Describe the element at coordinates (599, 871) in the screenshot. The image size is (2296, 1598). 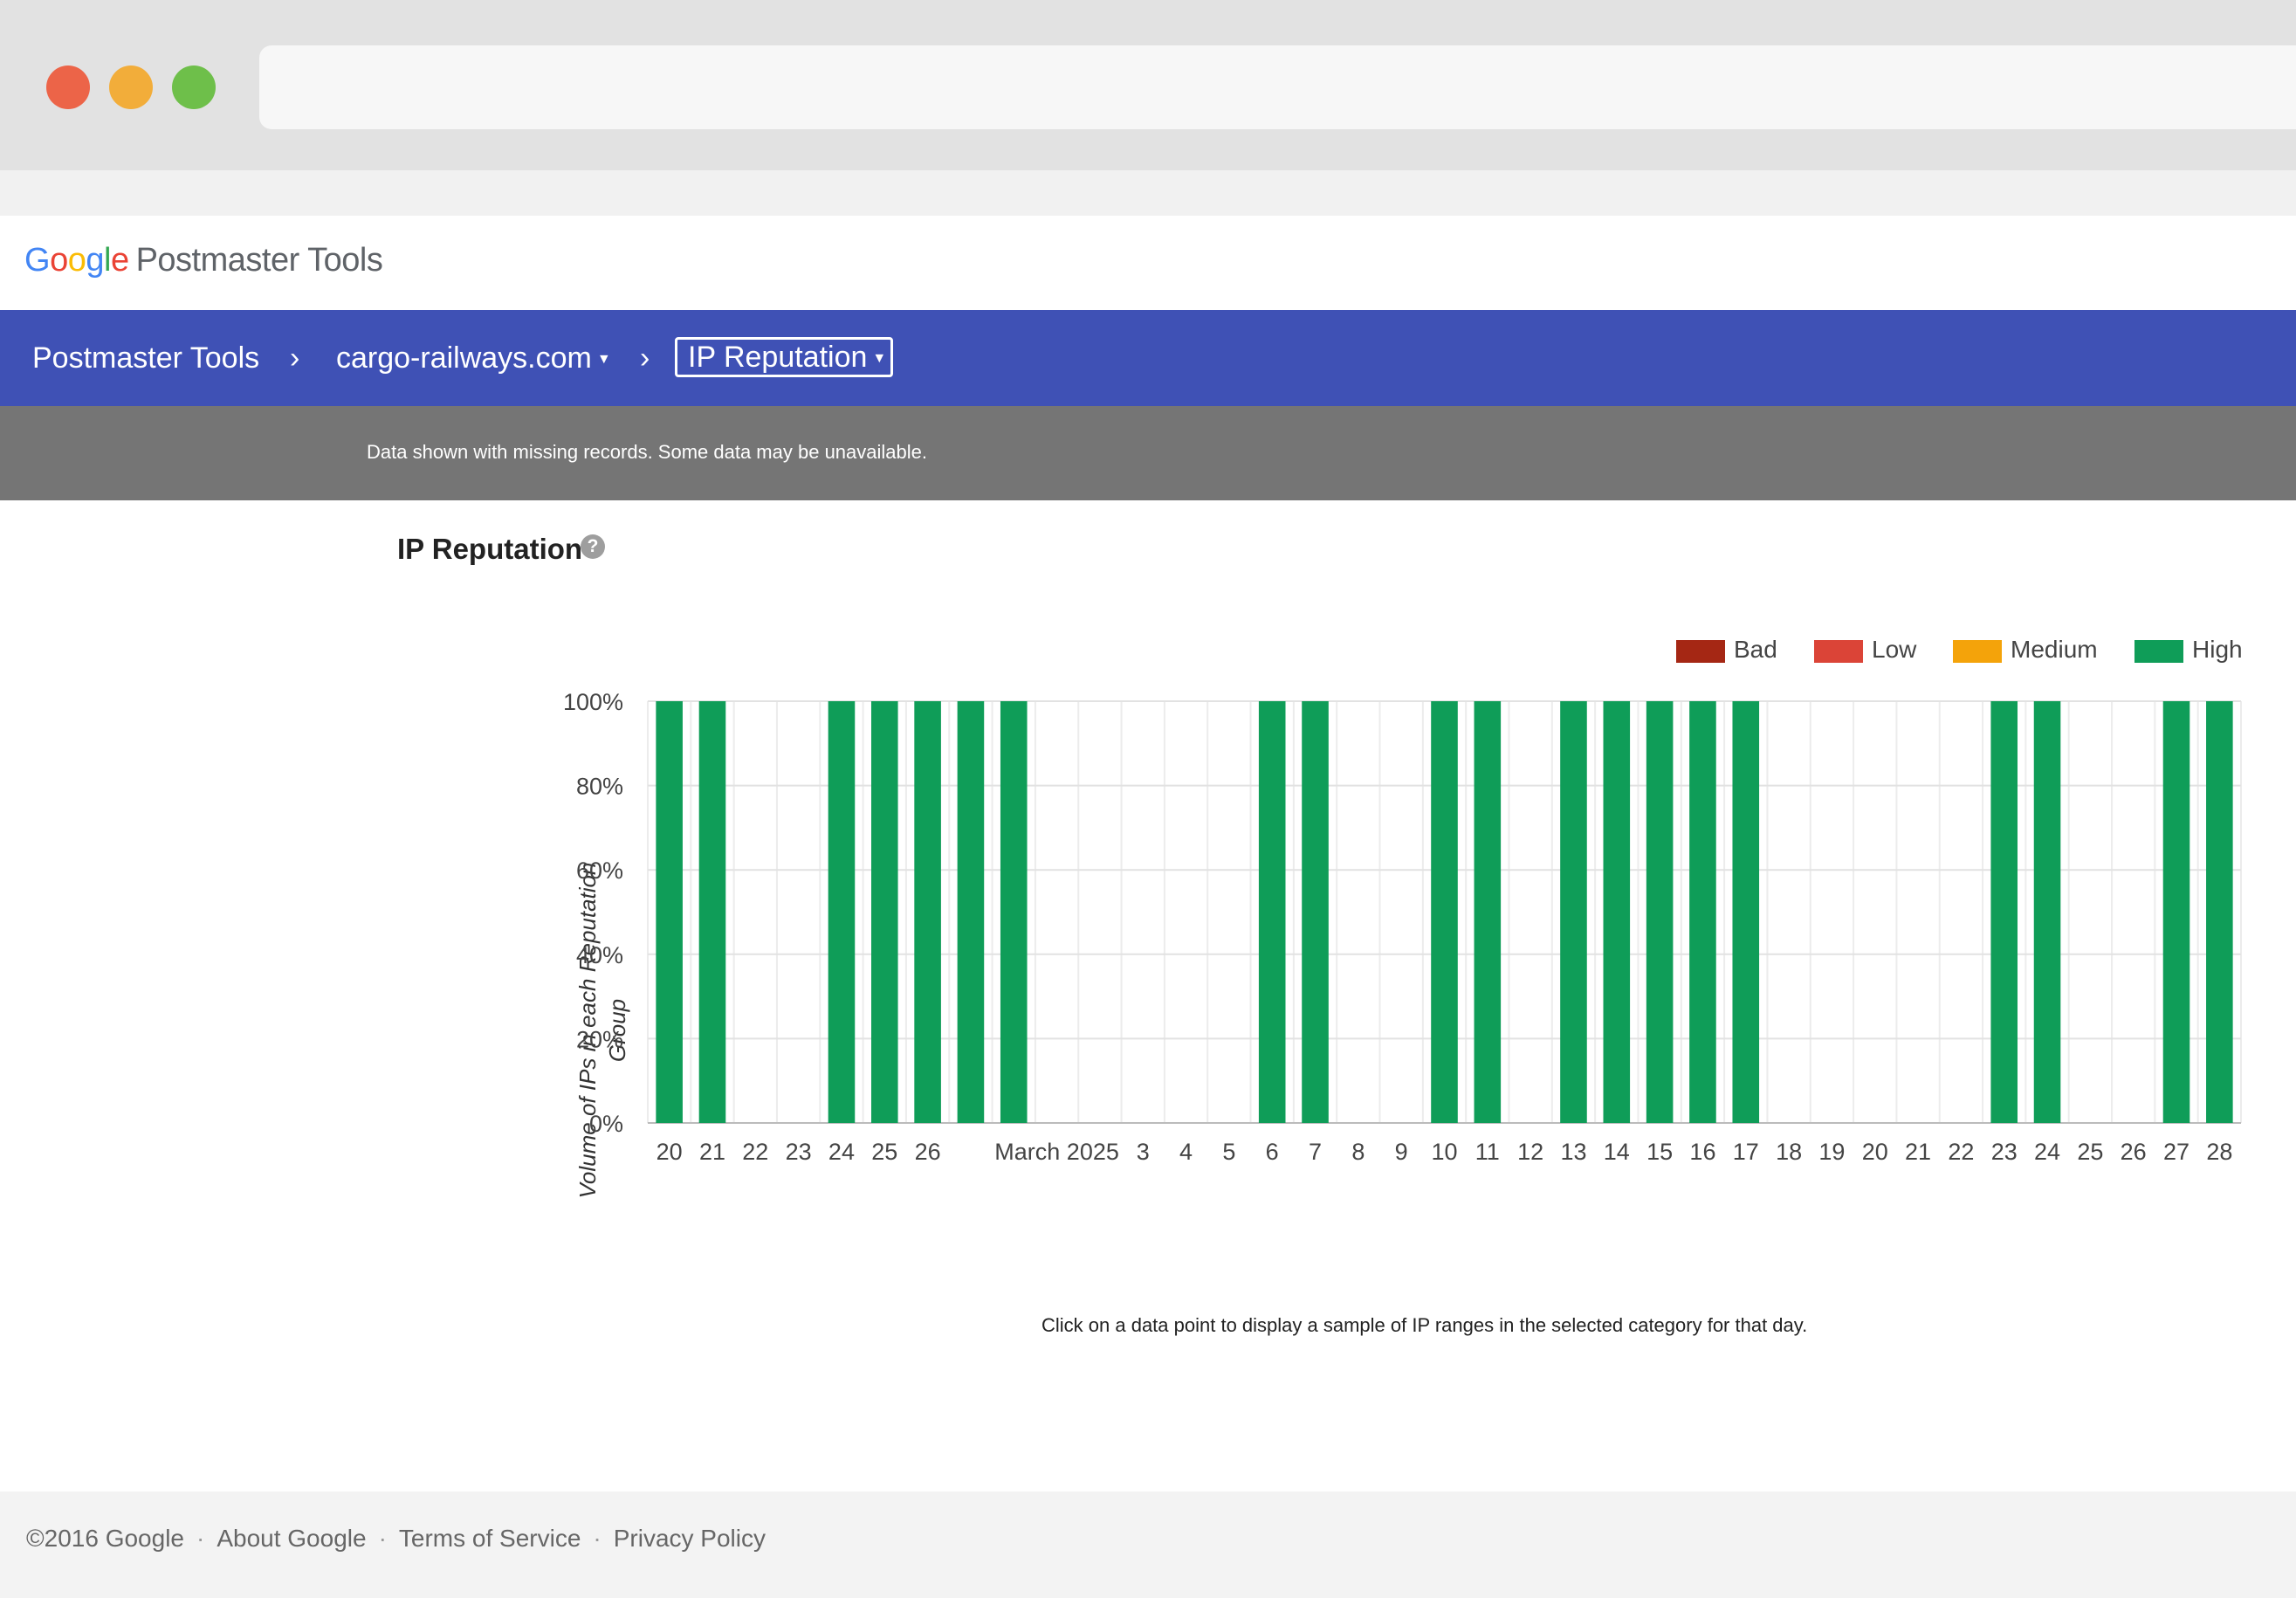
I see `y-tick-label: 60%` at that location.